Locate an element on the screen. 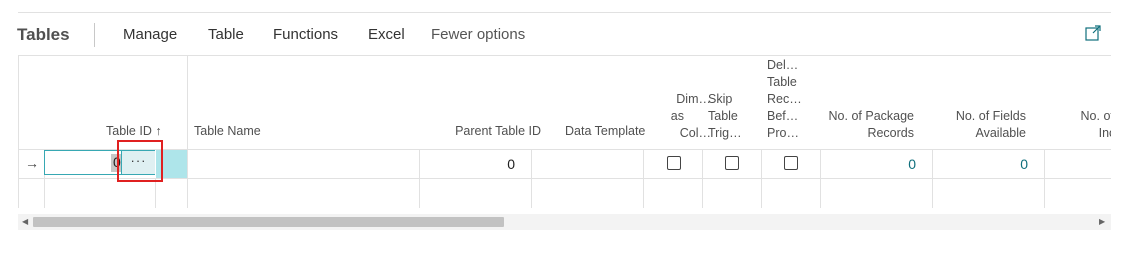 This screenshot has width=1127, height=256. header-table-name: Table Name is located at coordinates (227, 131).